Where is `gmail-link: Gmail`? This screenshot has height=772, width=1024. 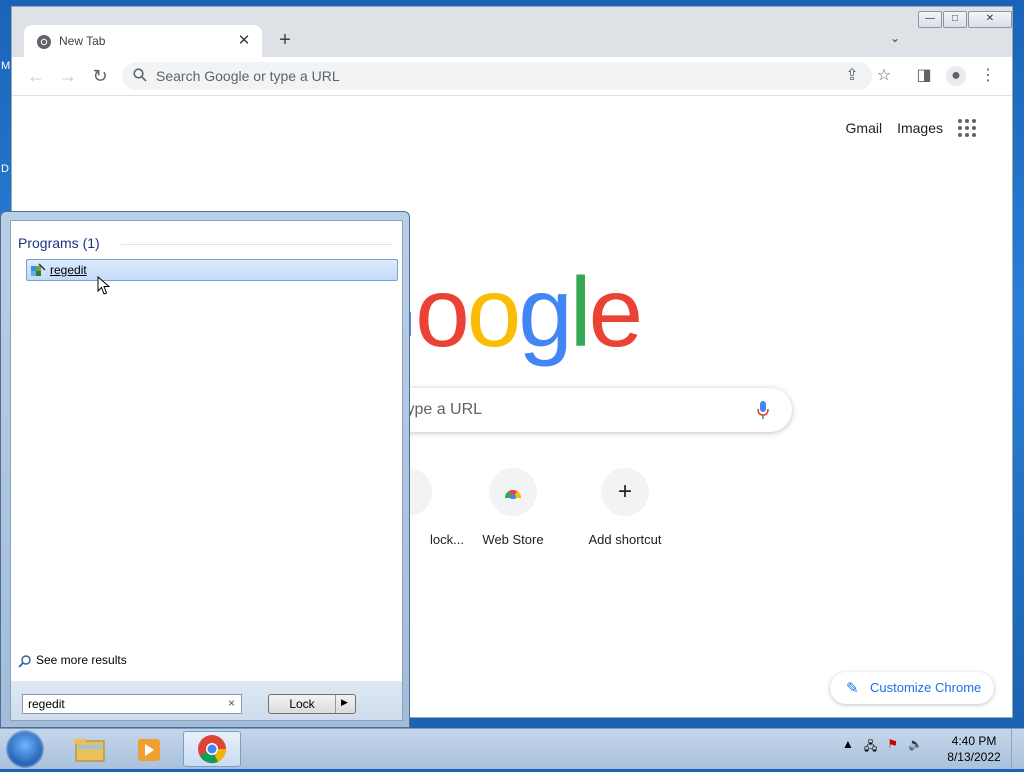
gmail-link: Gmail is located at coordinates (864, 128).